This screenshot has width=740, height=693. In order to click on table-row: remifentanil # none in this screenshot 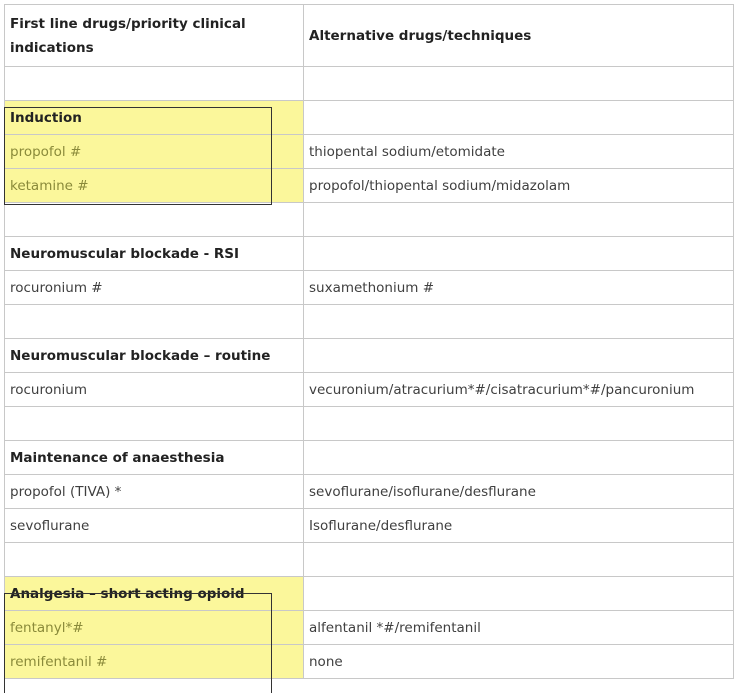, I will do `click(369, 661)`.